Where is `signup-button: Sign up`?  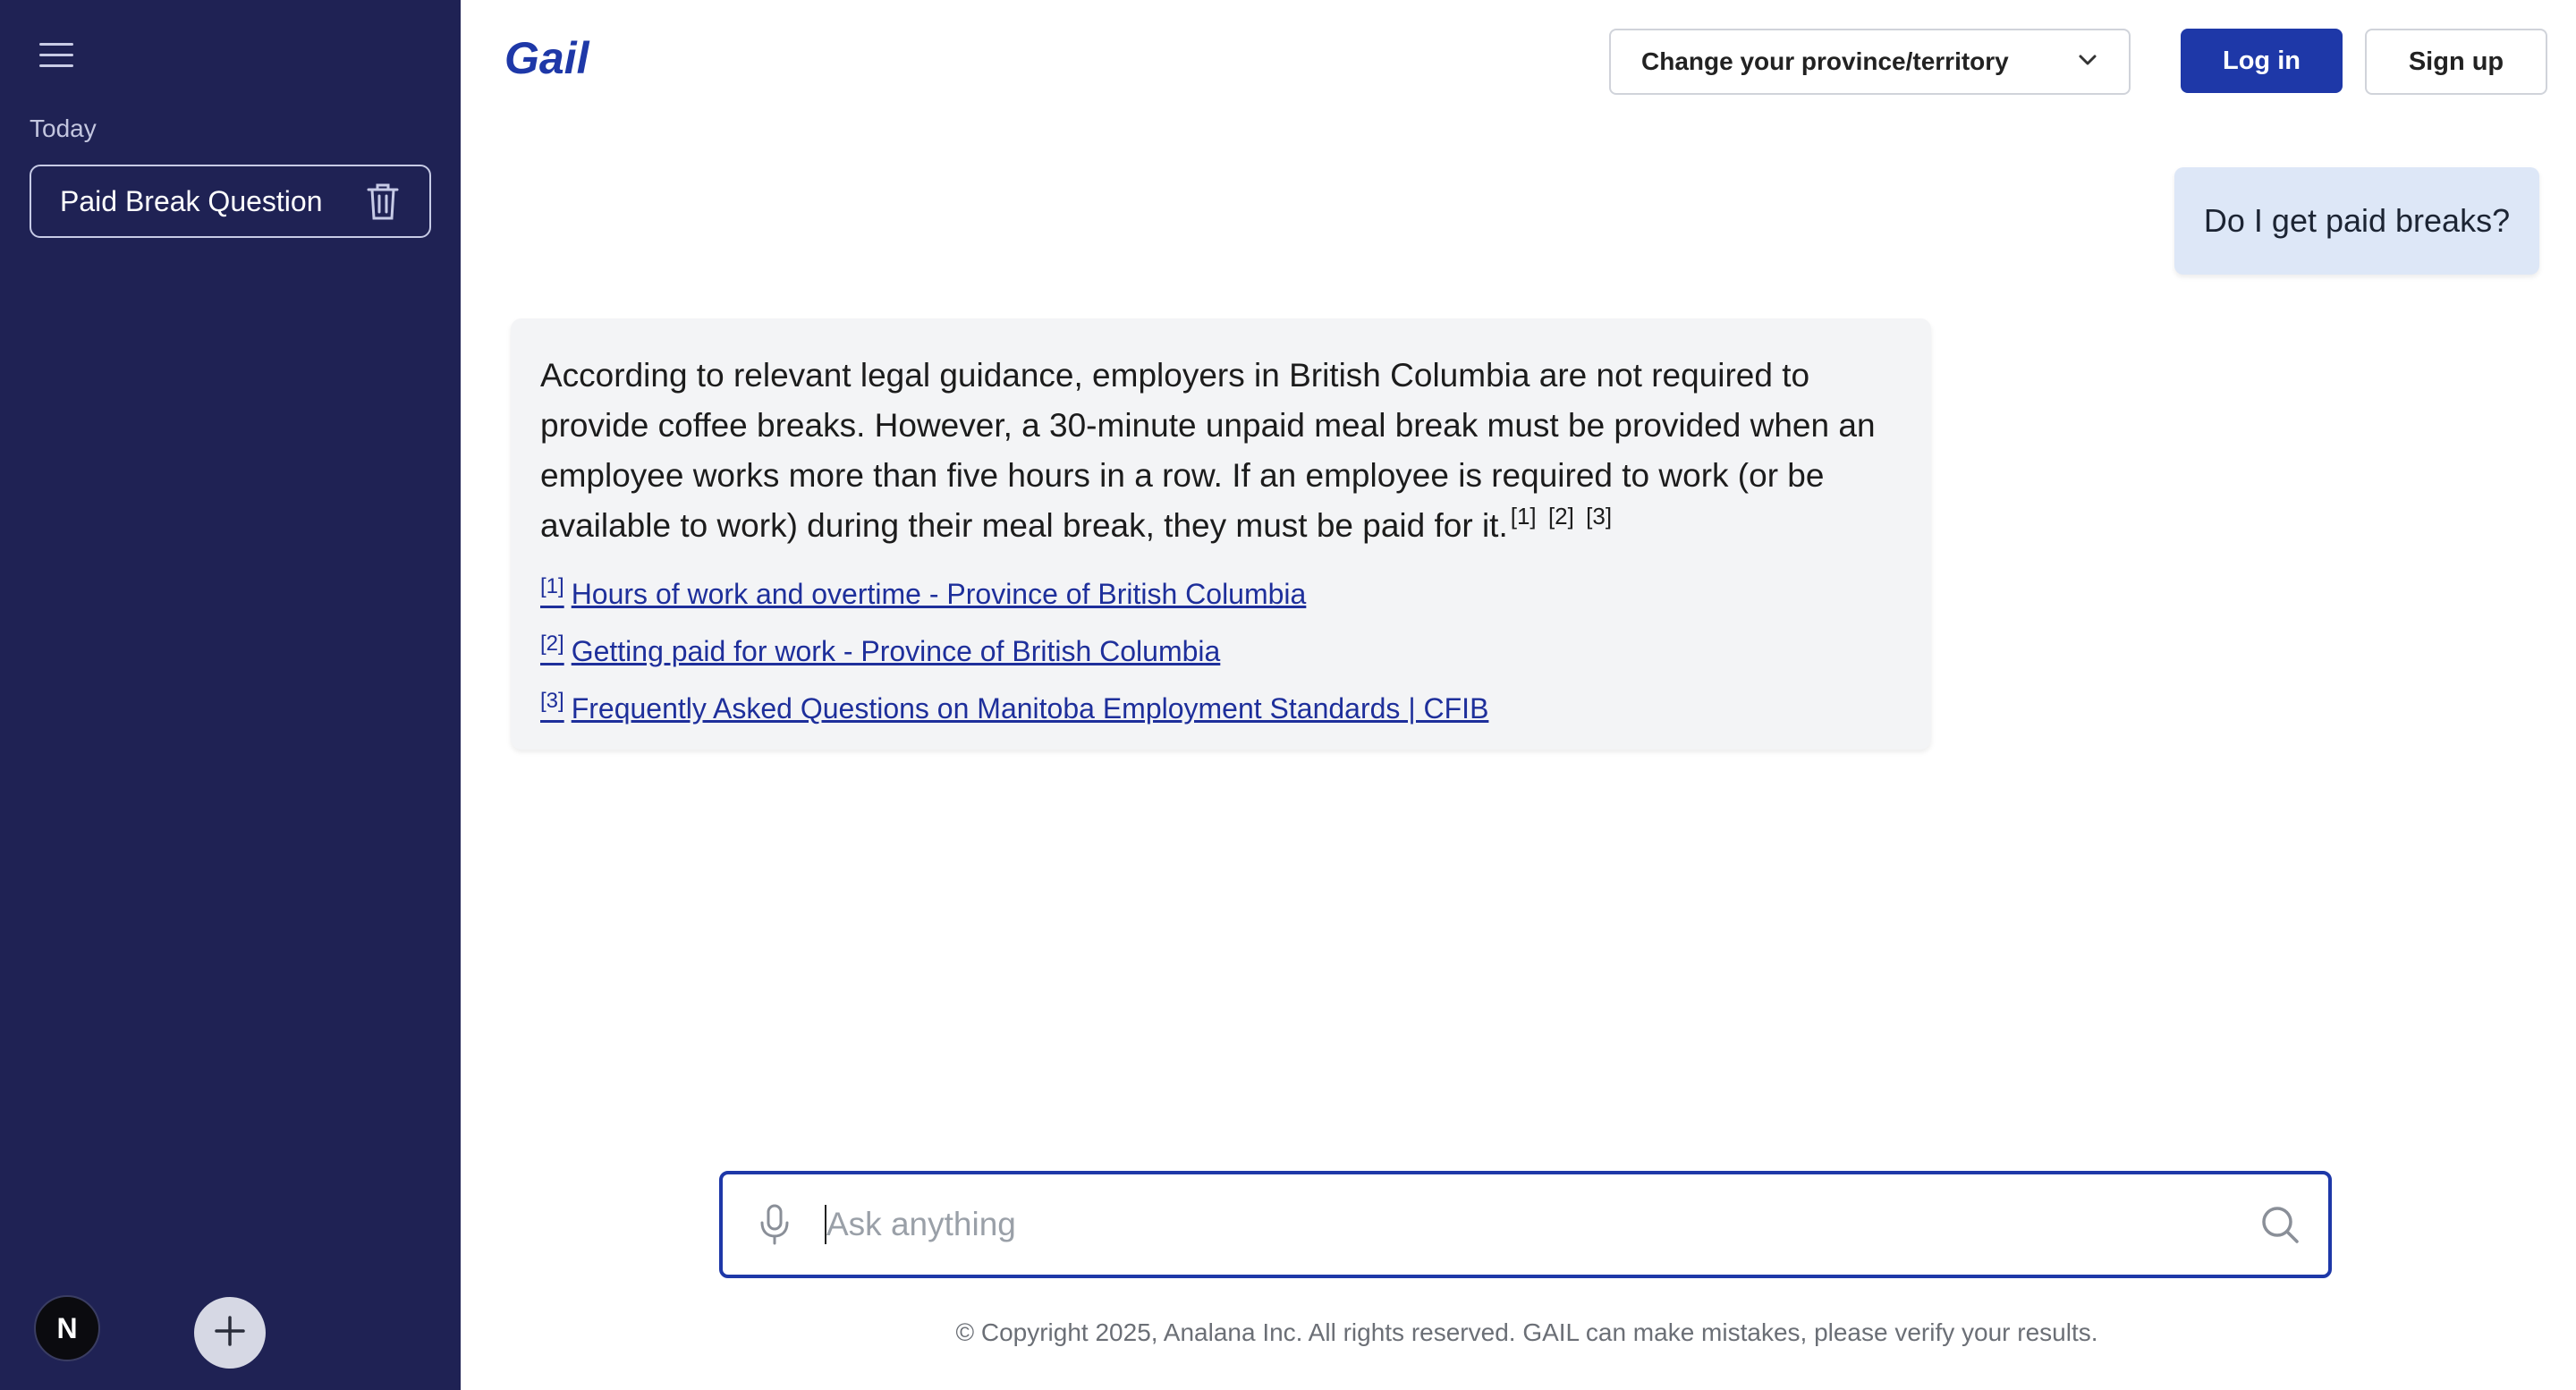 signup-button: Sign up is located at coordinates (2456, 62).